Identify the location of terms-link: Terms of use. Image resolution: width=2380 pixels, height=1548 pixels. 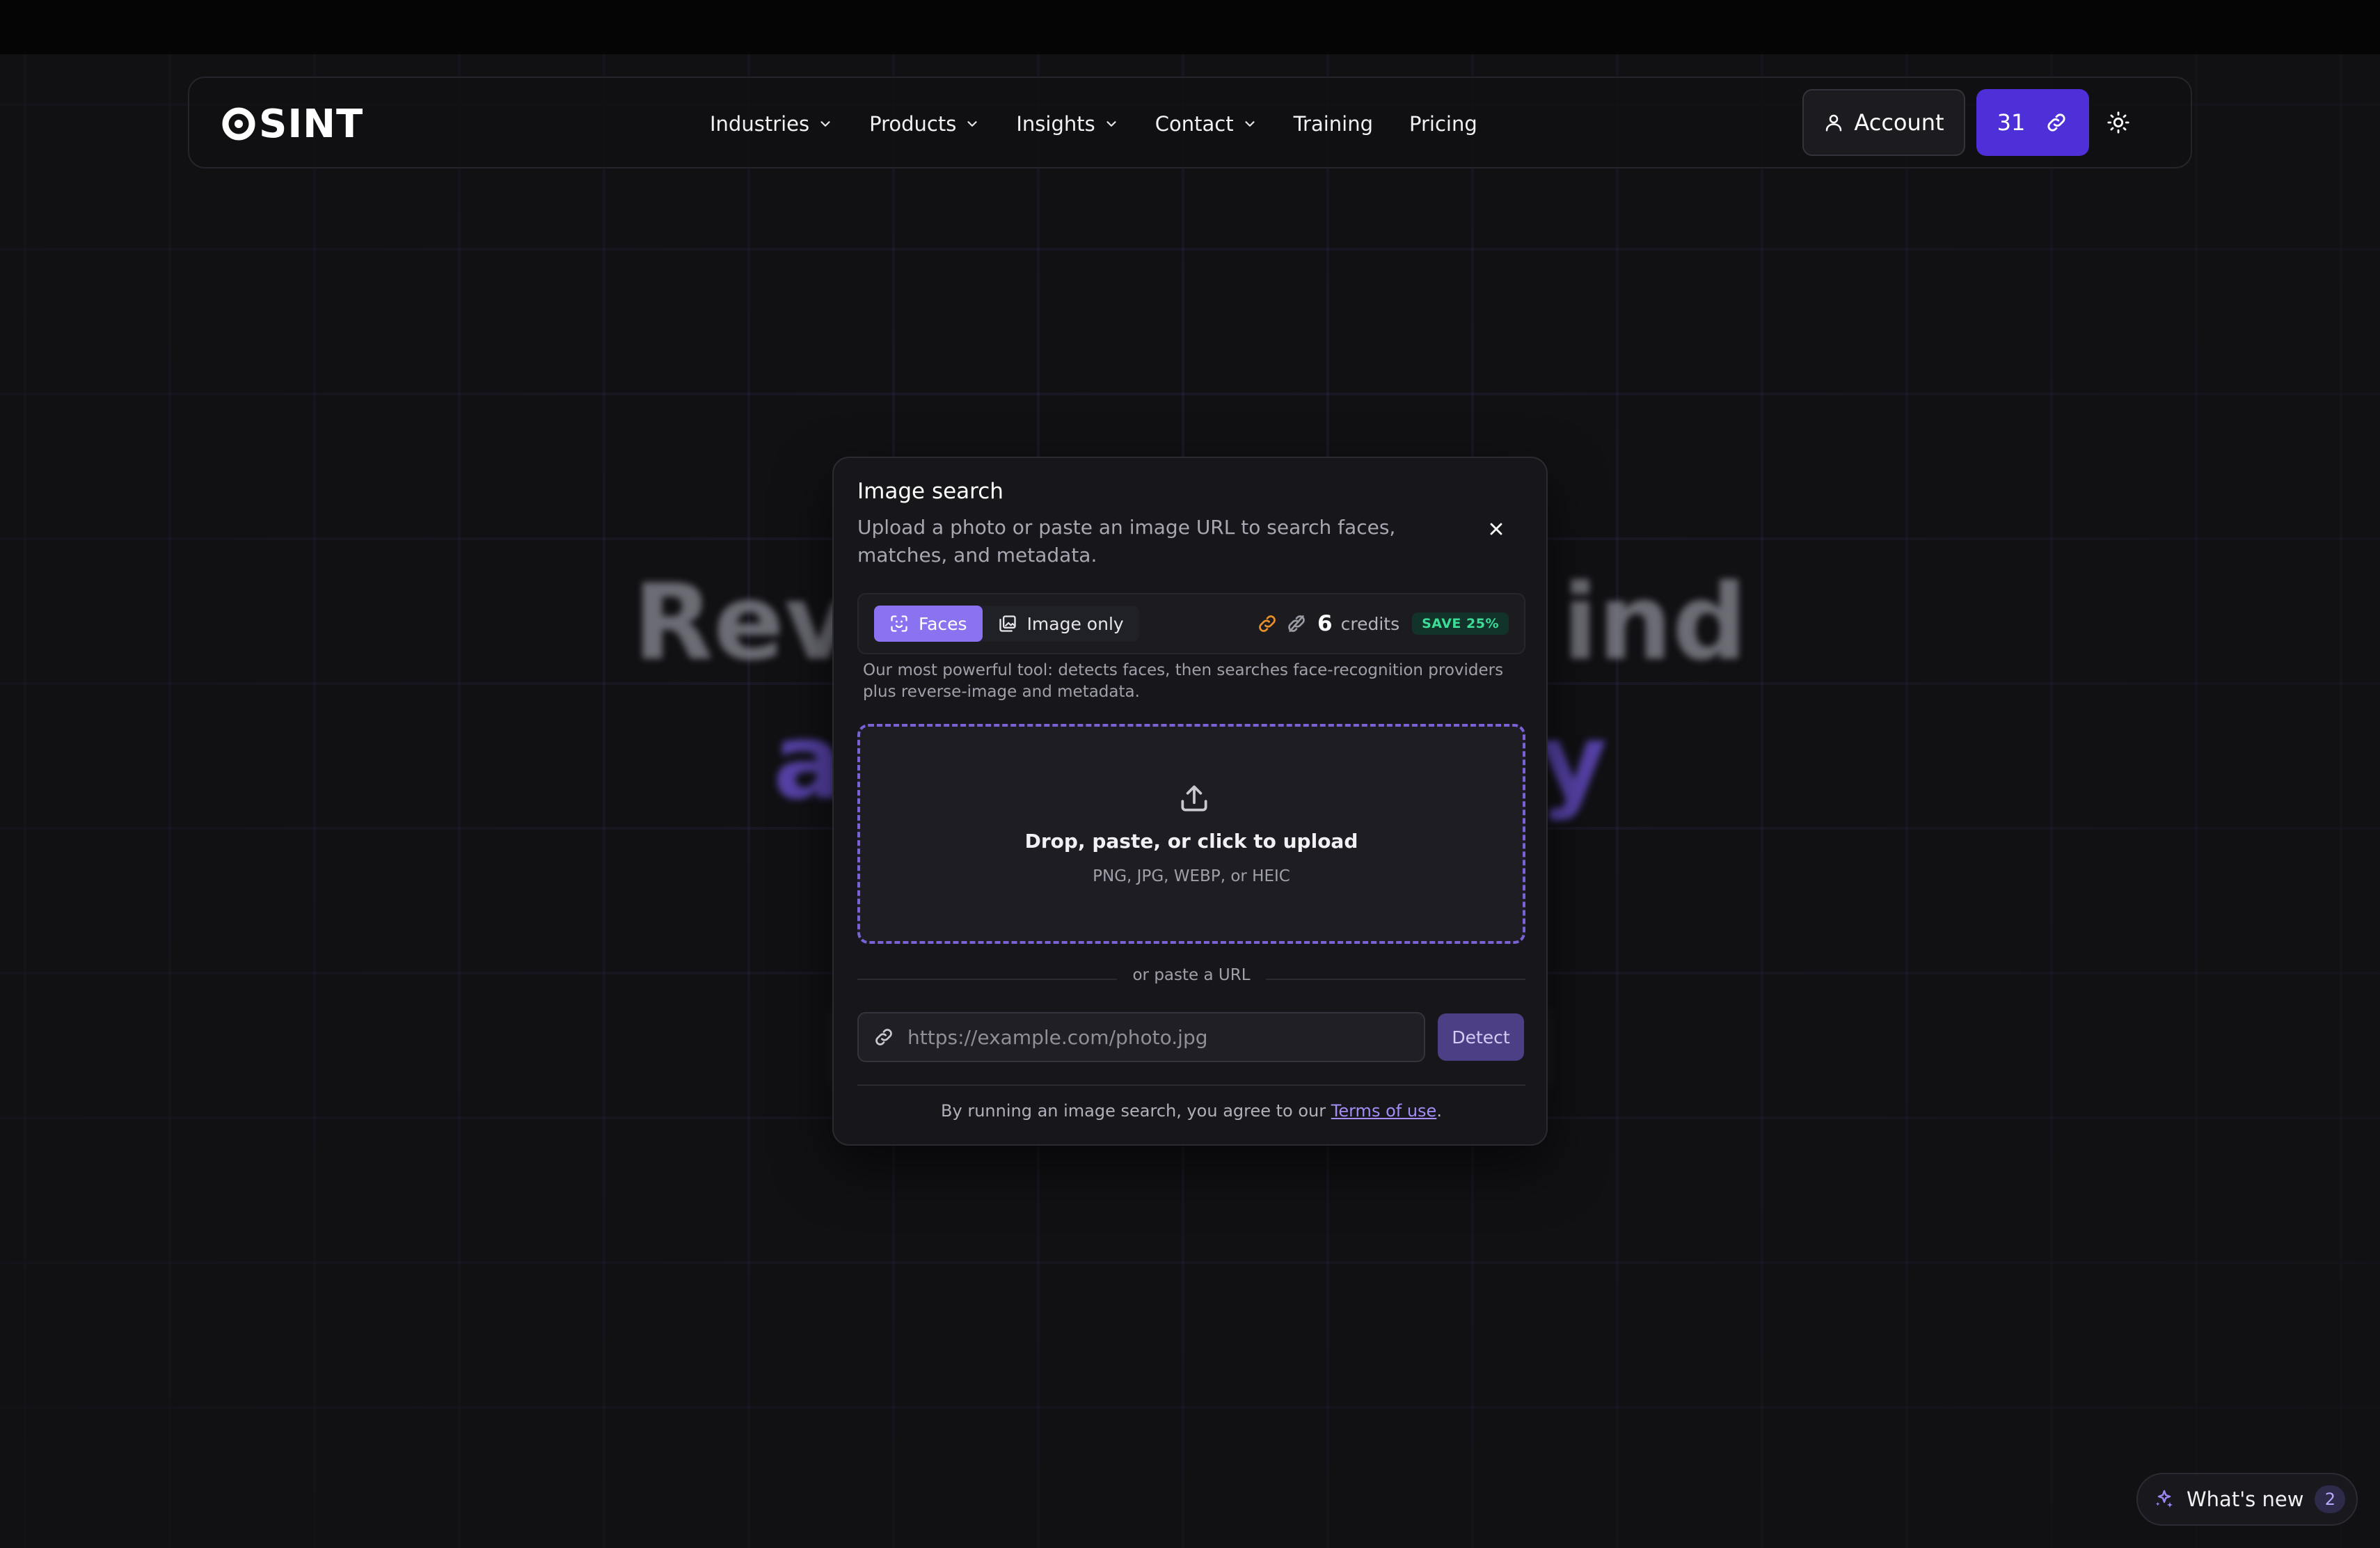
(1384, 1111).